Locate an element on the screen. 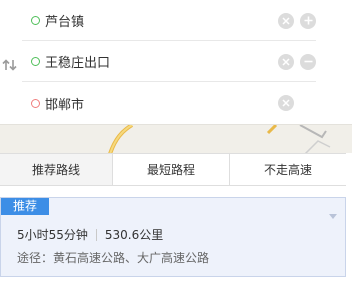 This screenshot has width=352, height=282. via-stop-row: 王稳庄出口 is located at coordinates (169, 62).